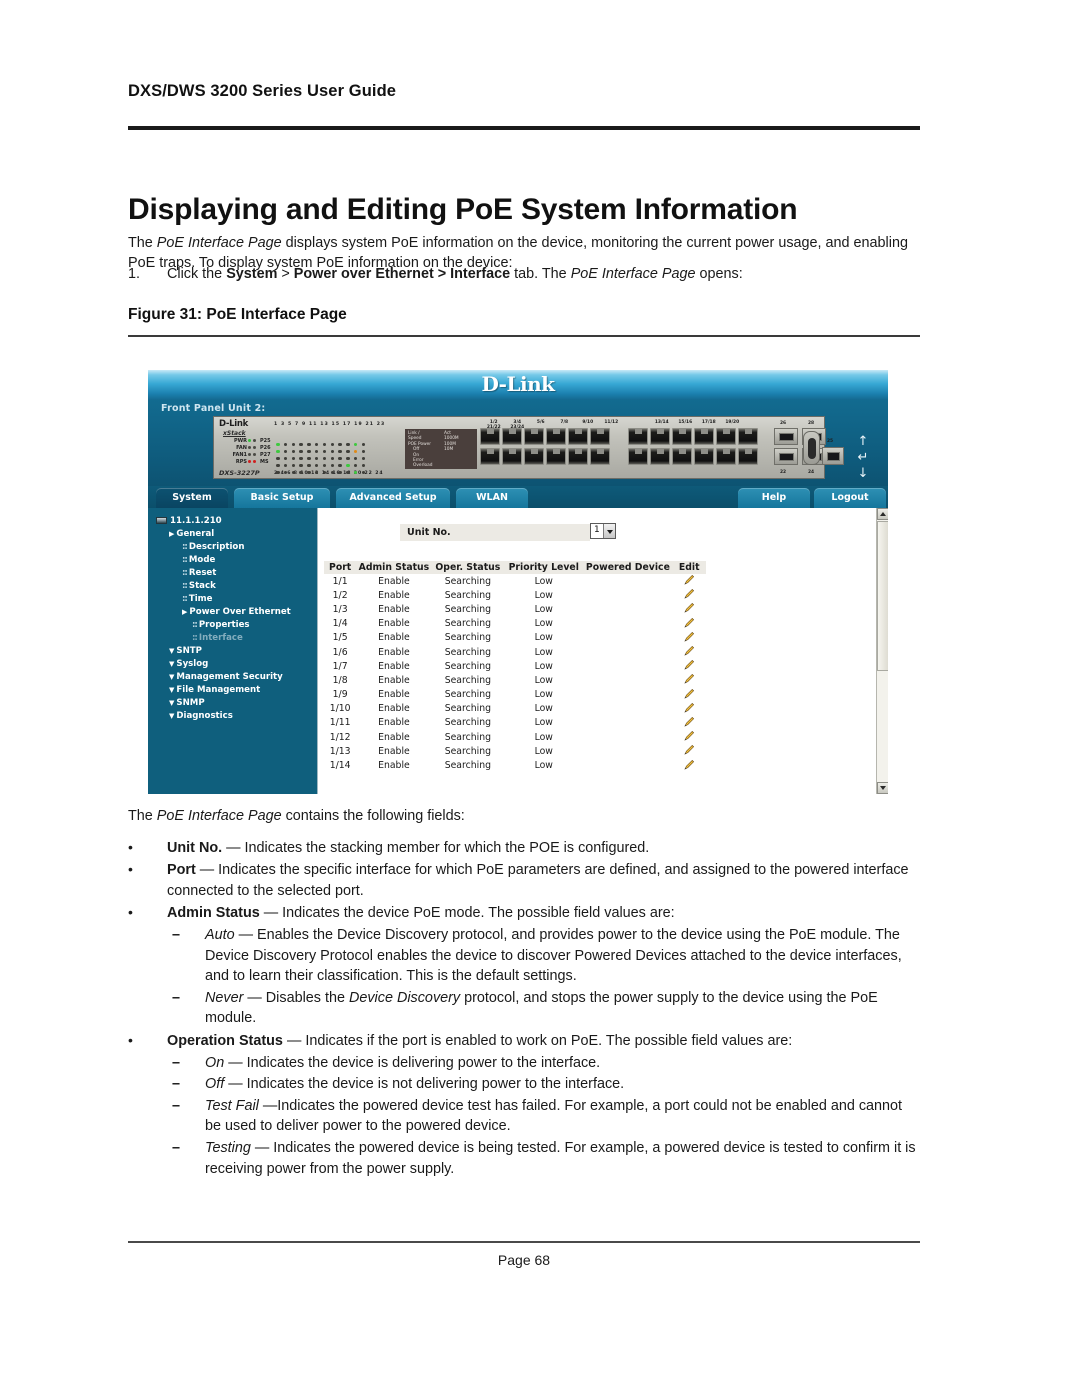 Image resolution: width=1080 pixels, height=1397 pixels. I want to click on led-label-ms: MS, so click(264, 462).